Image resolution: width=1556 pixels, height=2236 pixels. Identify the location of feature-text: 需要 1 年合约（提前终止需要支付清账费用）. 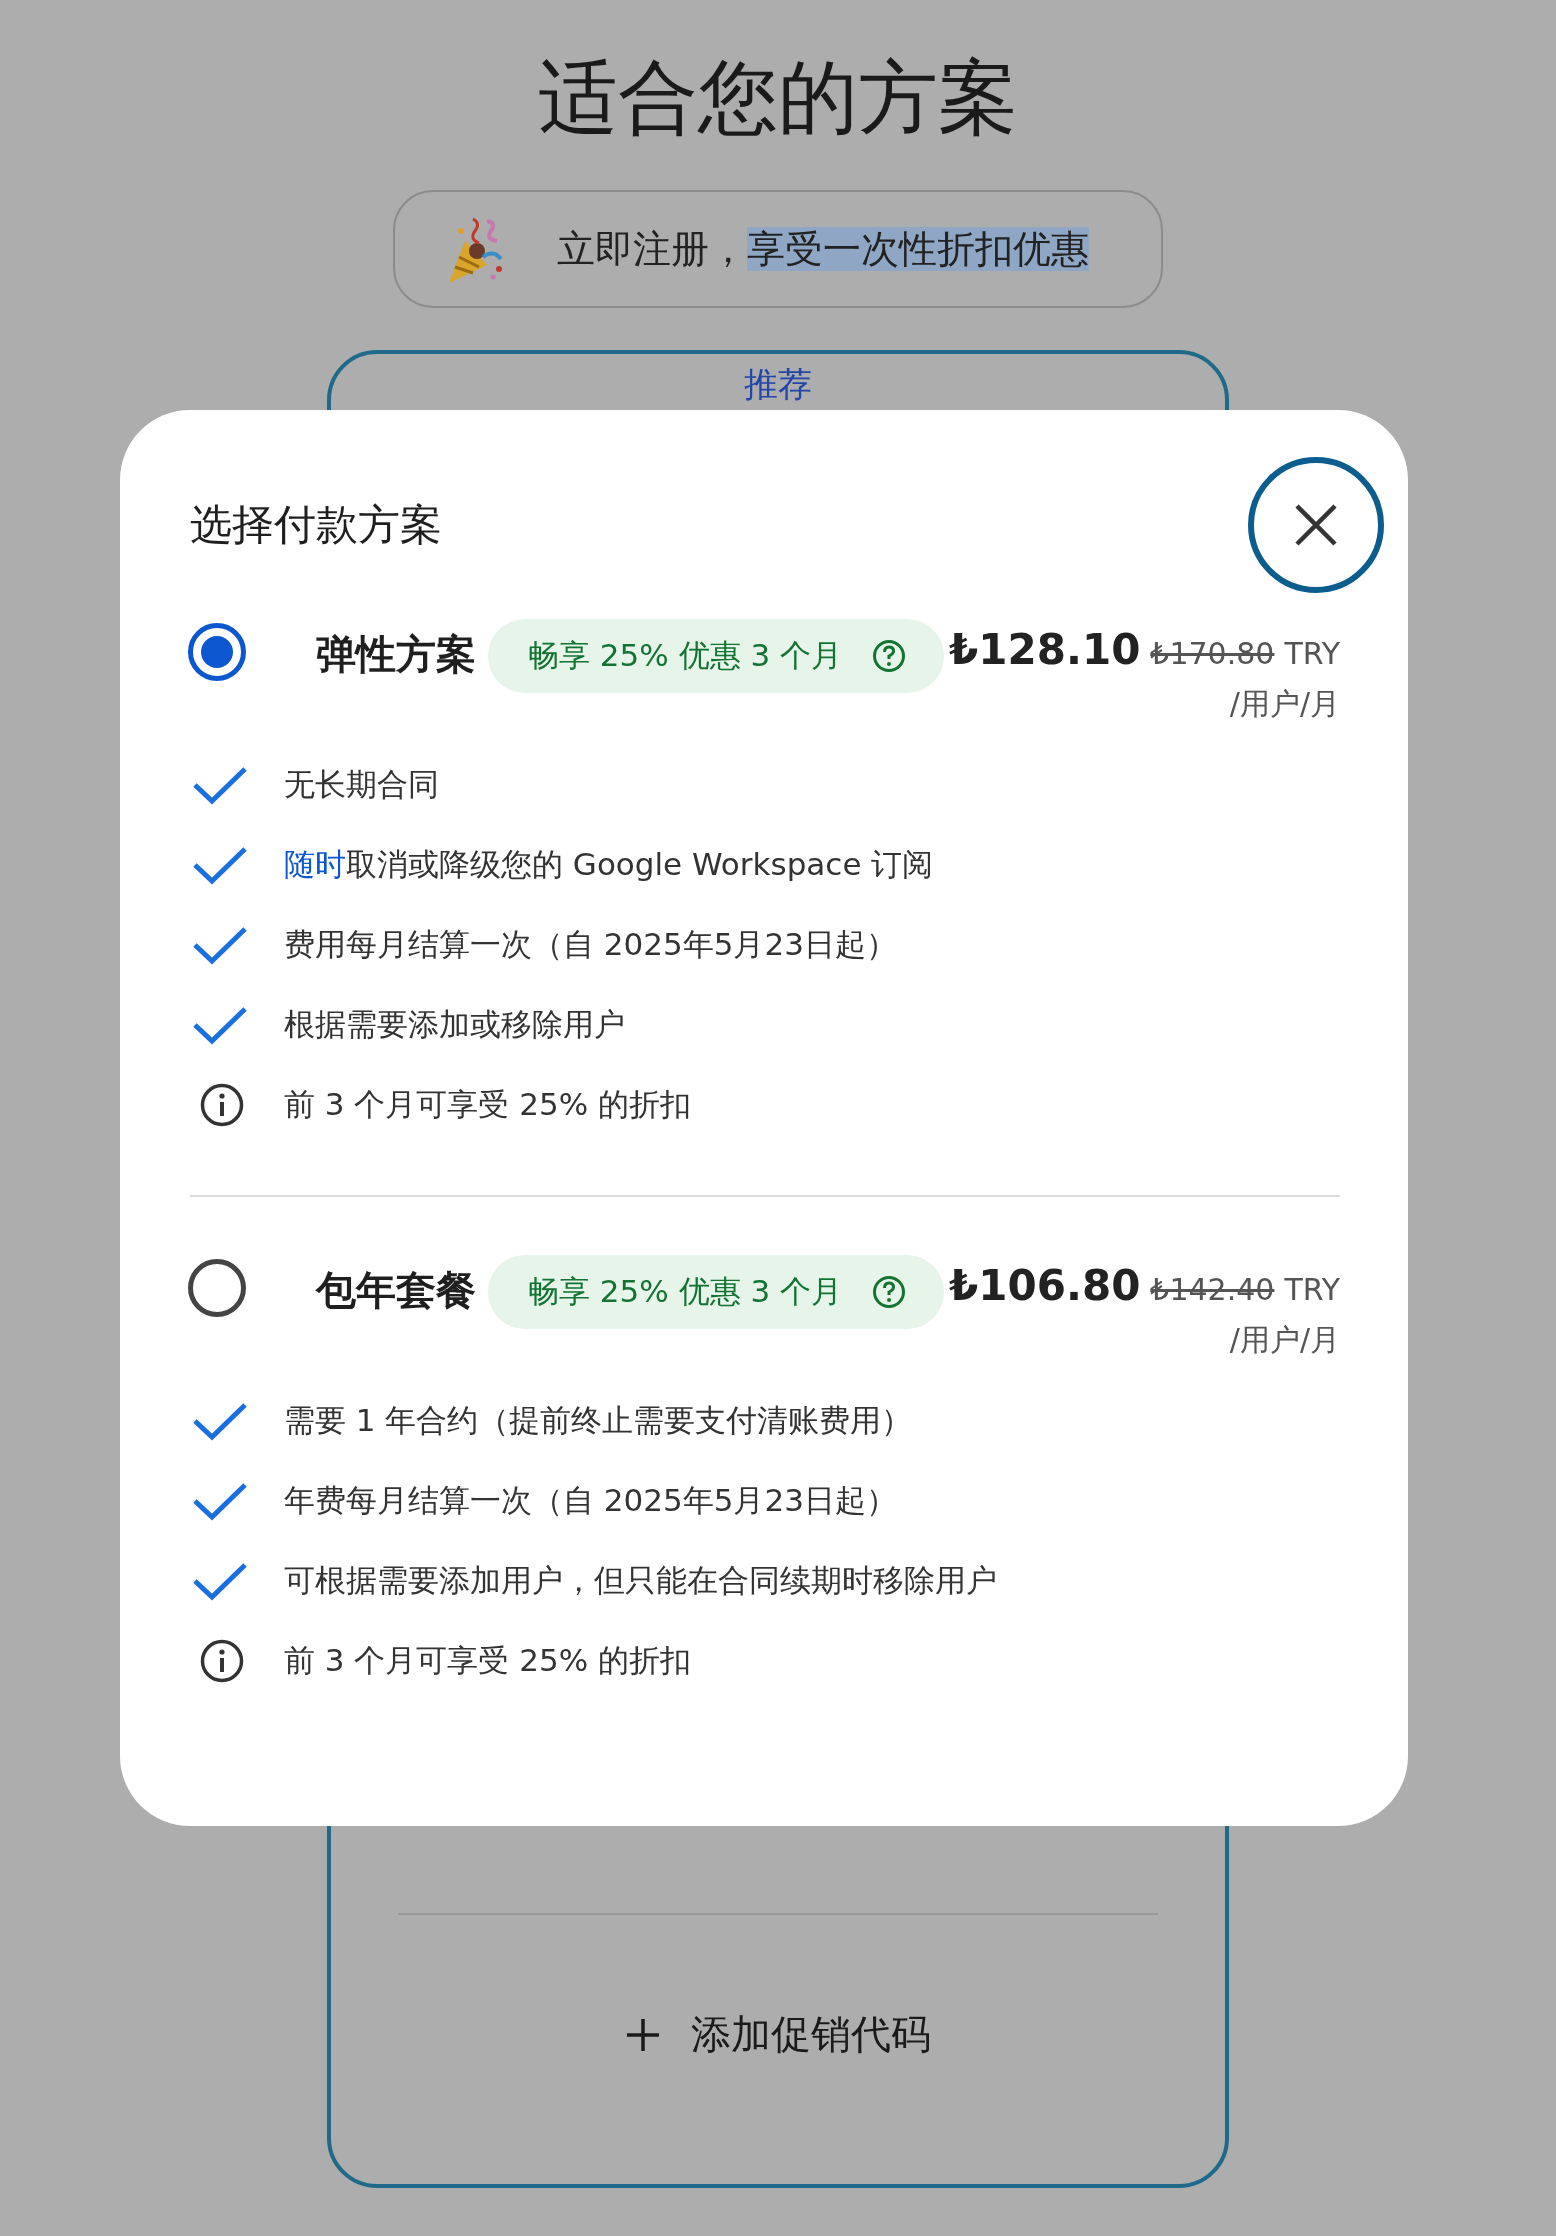
(598, 1420).